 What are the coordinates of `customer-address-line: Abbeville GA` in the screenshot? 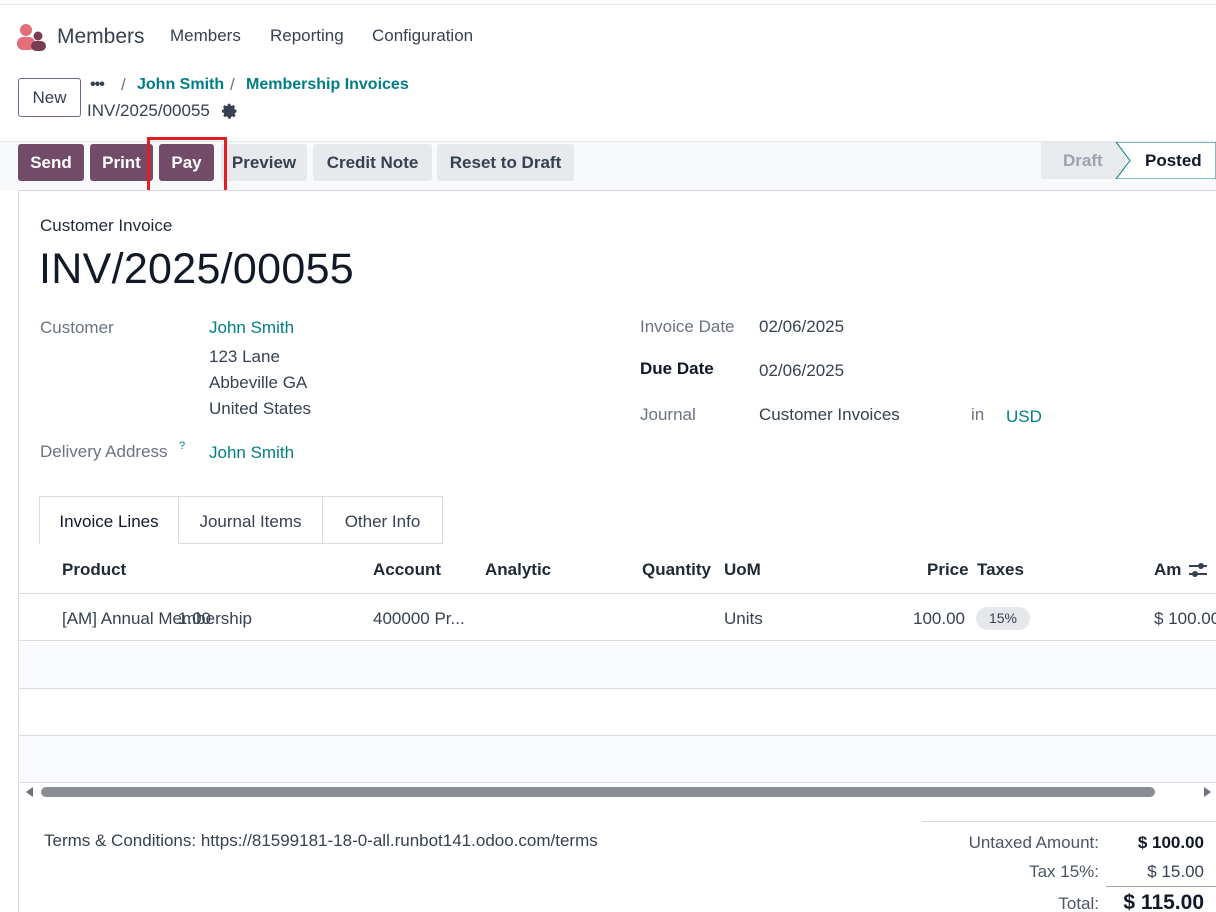 It's located at (258, 382).